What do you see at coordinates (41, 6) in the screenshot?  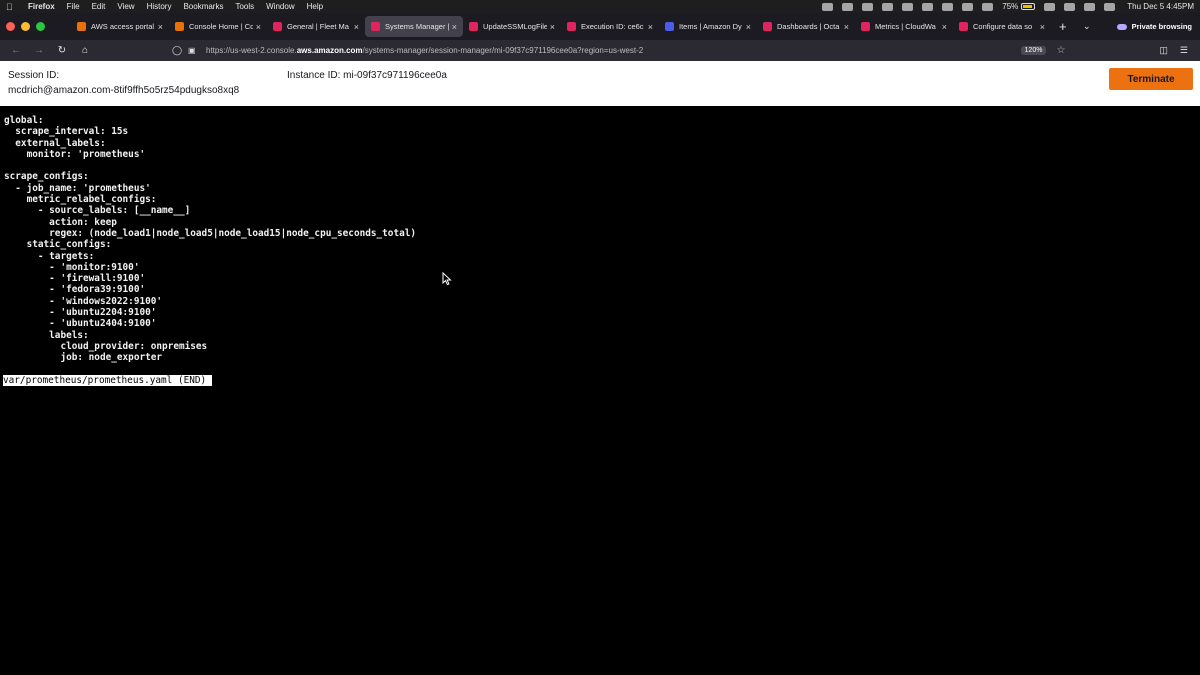 I see `menu-app-name: Firefox` at bounding box center [41, 6].